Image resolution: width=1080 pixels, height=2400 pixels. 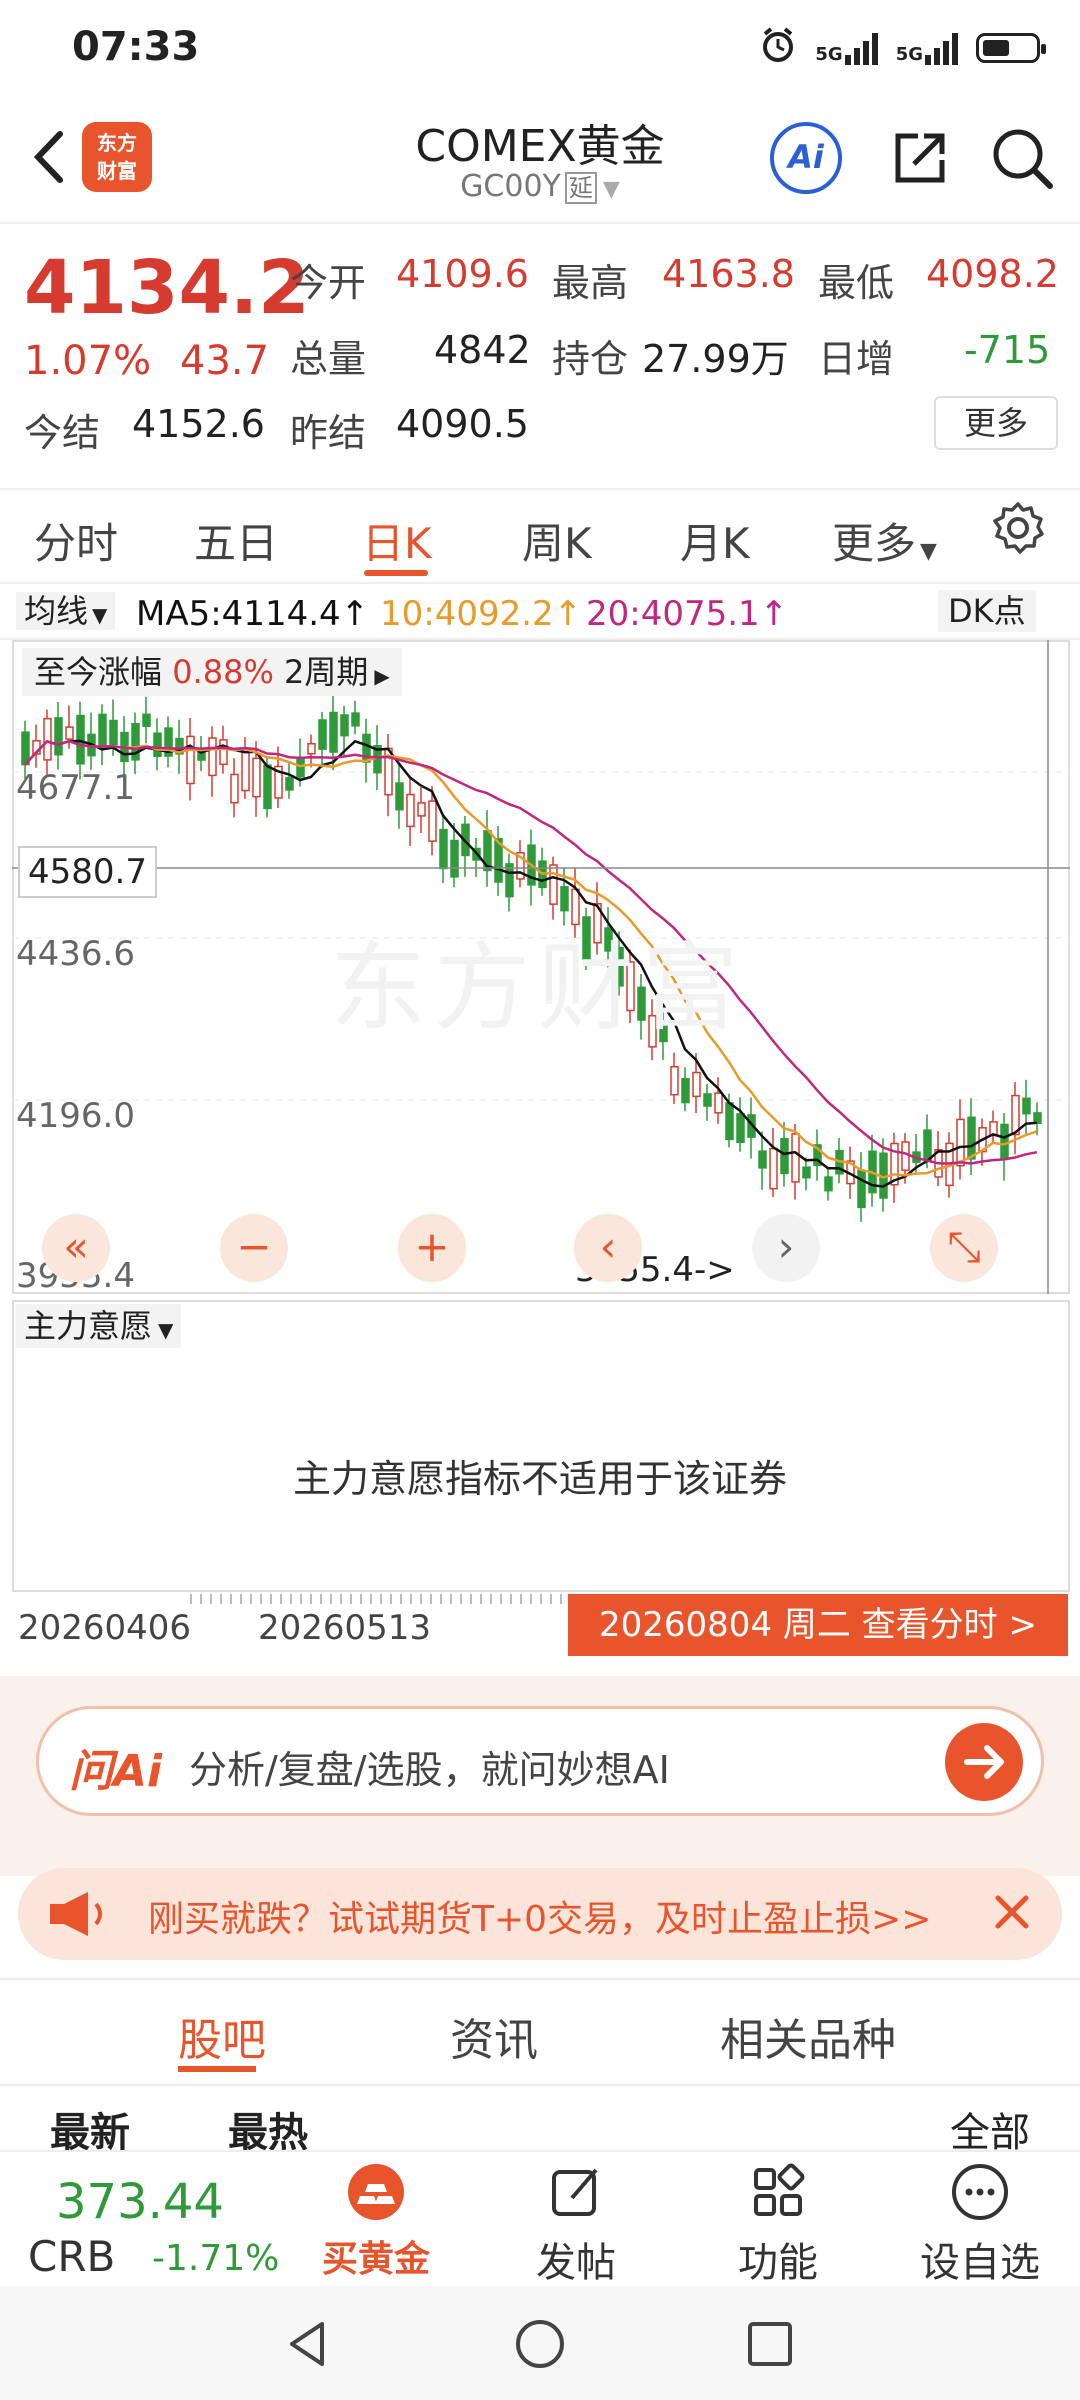 What do you see at coordinates (786, 1248) in the screenshot?
I see `scroll-right-button: ›` at bounding box center [786, 1248].